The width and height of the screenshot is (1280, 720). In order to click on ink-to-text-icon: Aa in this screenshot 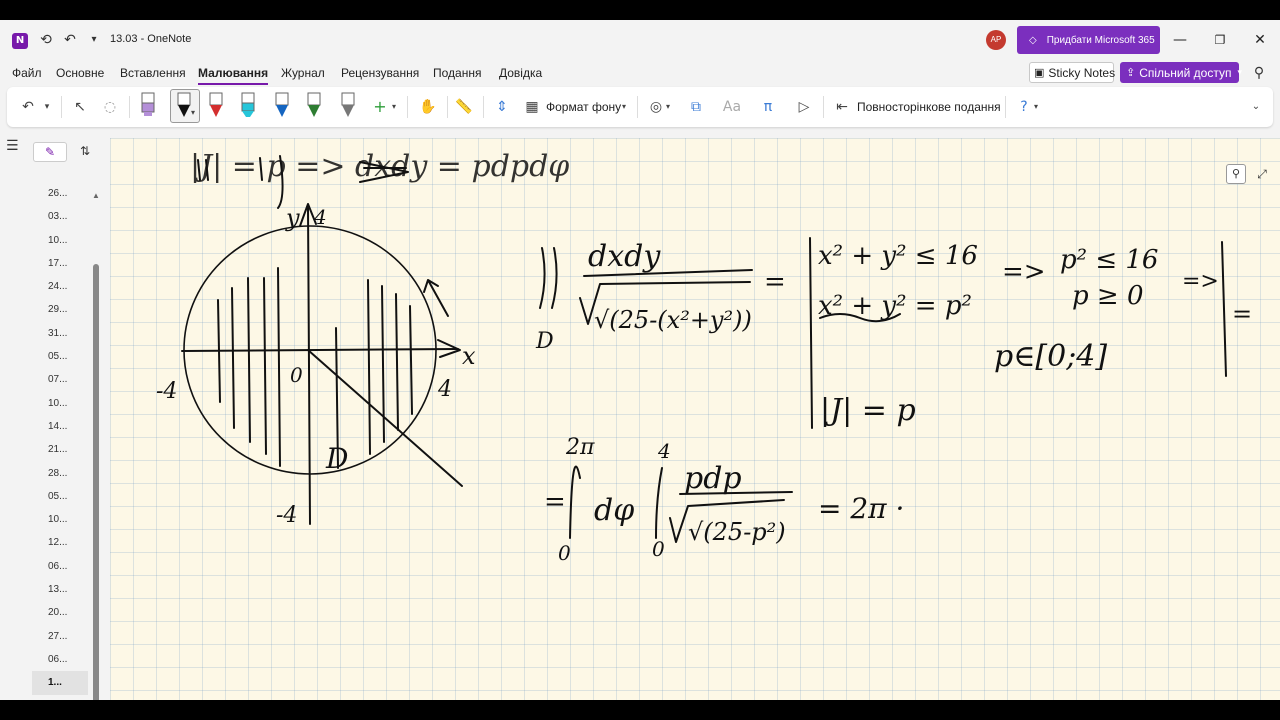, I will do `click(732, 107)`.